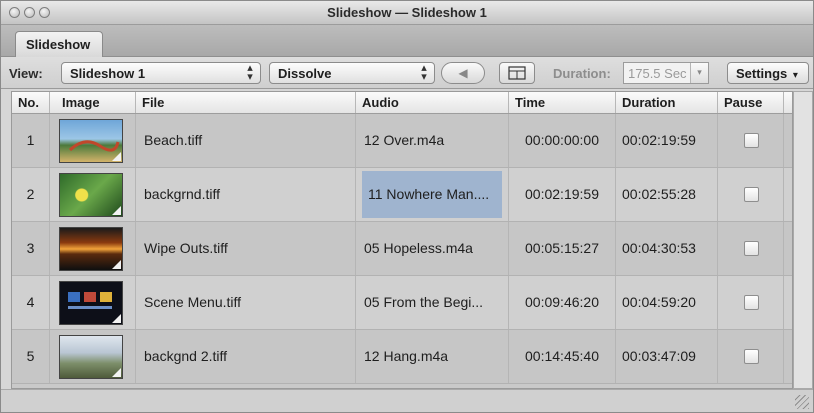 This screenshot has height=413, width=814. Describe the element at coordinates (407, 41) in the screenshot. I see `tab-strip: Slideshow` at that location.